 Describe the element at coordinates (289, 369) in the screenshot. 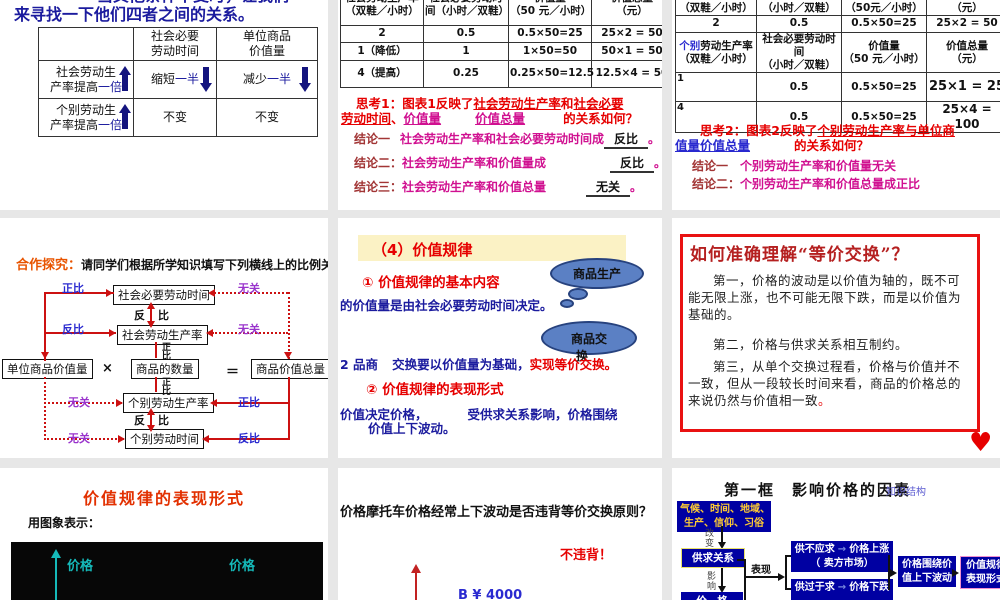

I see `box-total-commodity-value: 商品价值总量` at that location.